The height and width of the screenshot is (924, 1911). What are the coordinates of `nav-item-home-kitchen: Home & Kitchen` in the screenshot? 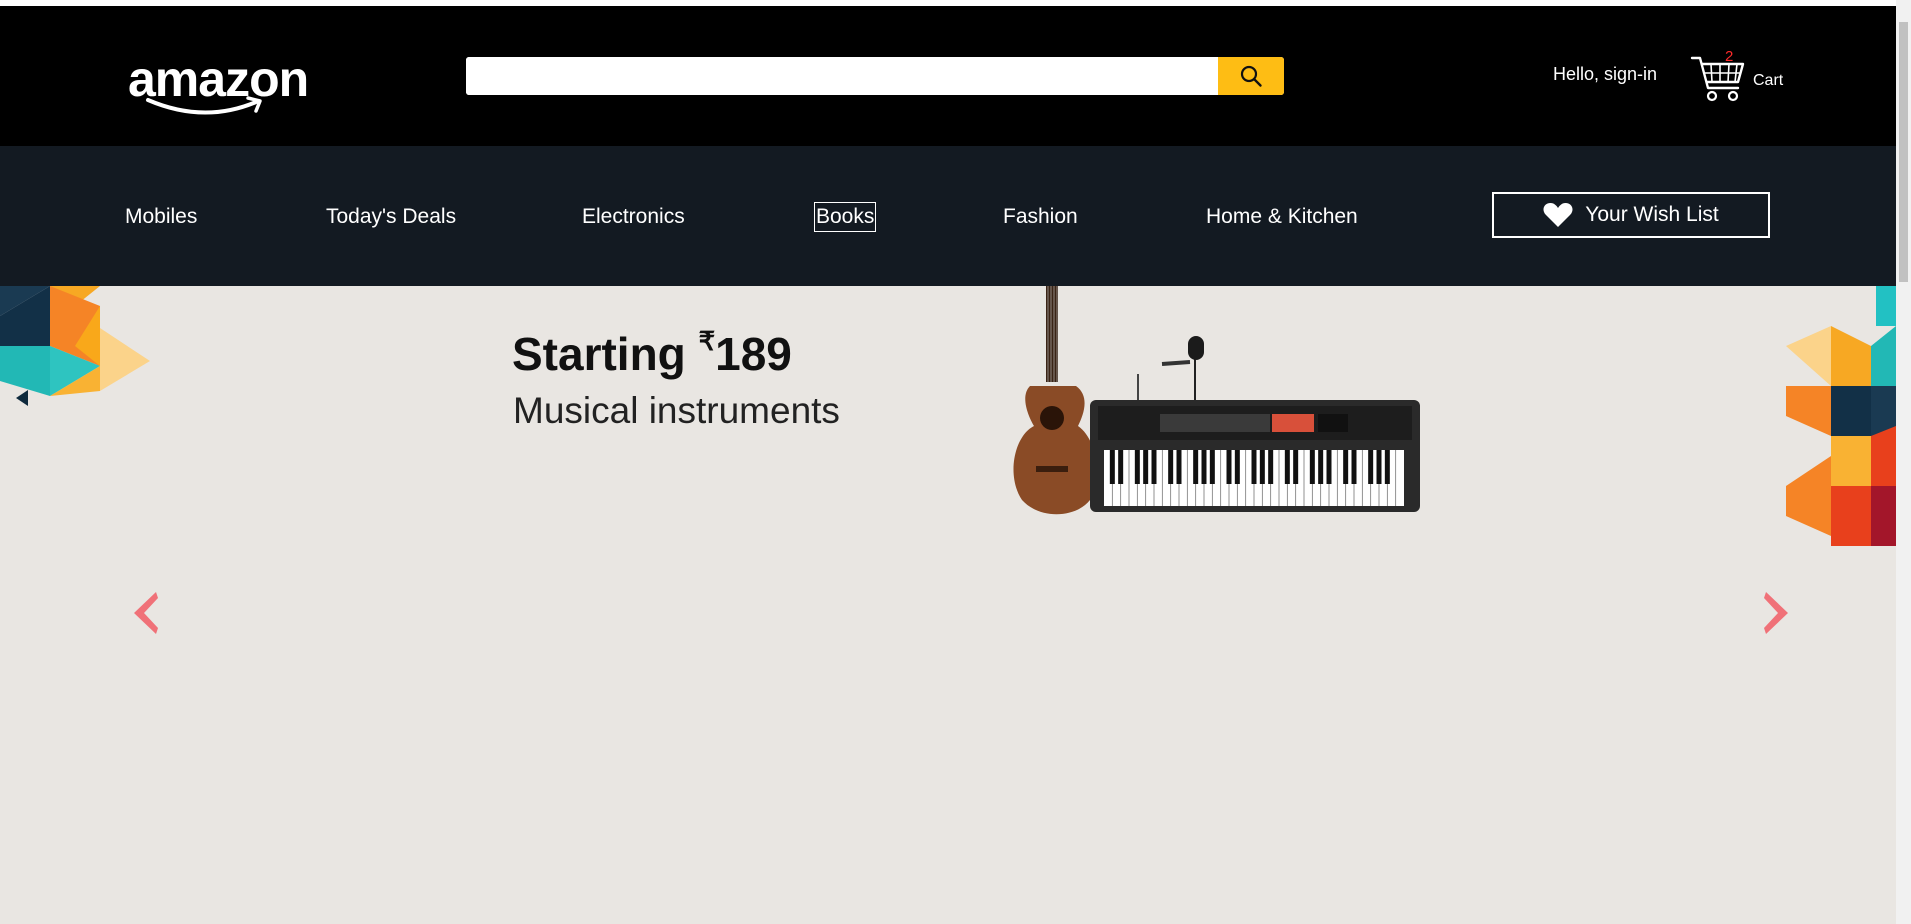 It's located at (1282, 217).